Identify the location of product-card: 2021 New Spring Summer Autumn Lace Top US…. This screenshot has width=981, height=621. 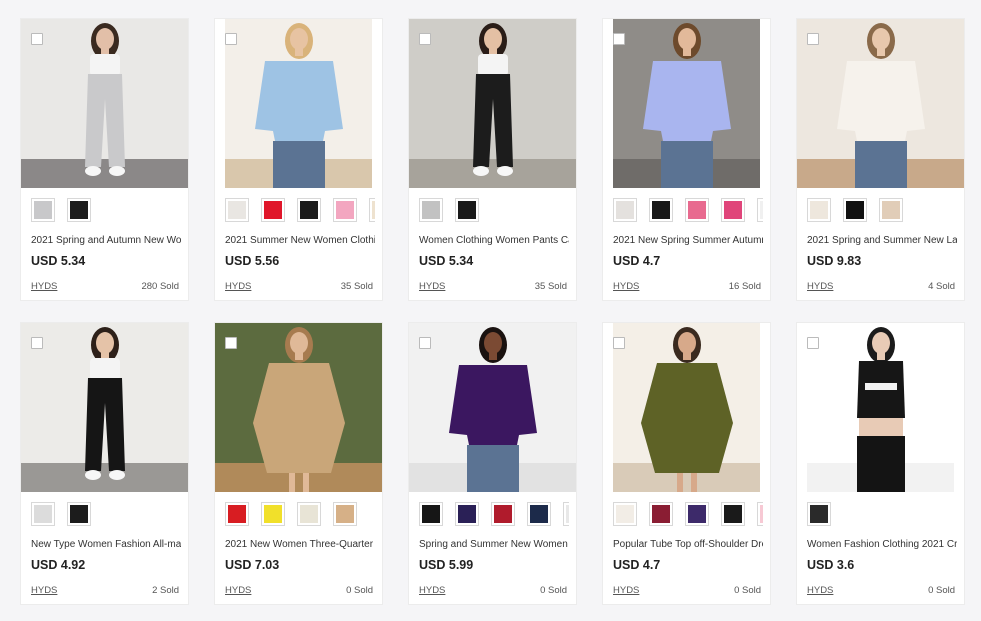
(686, 159).